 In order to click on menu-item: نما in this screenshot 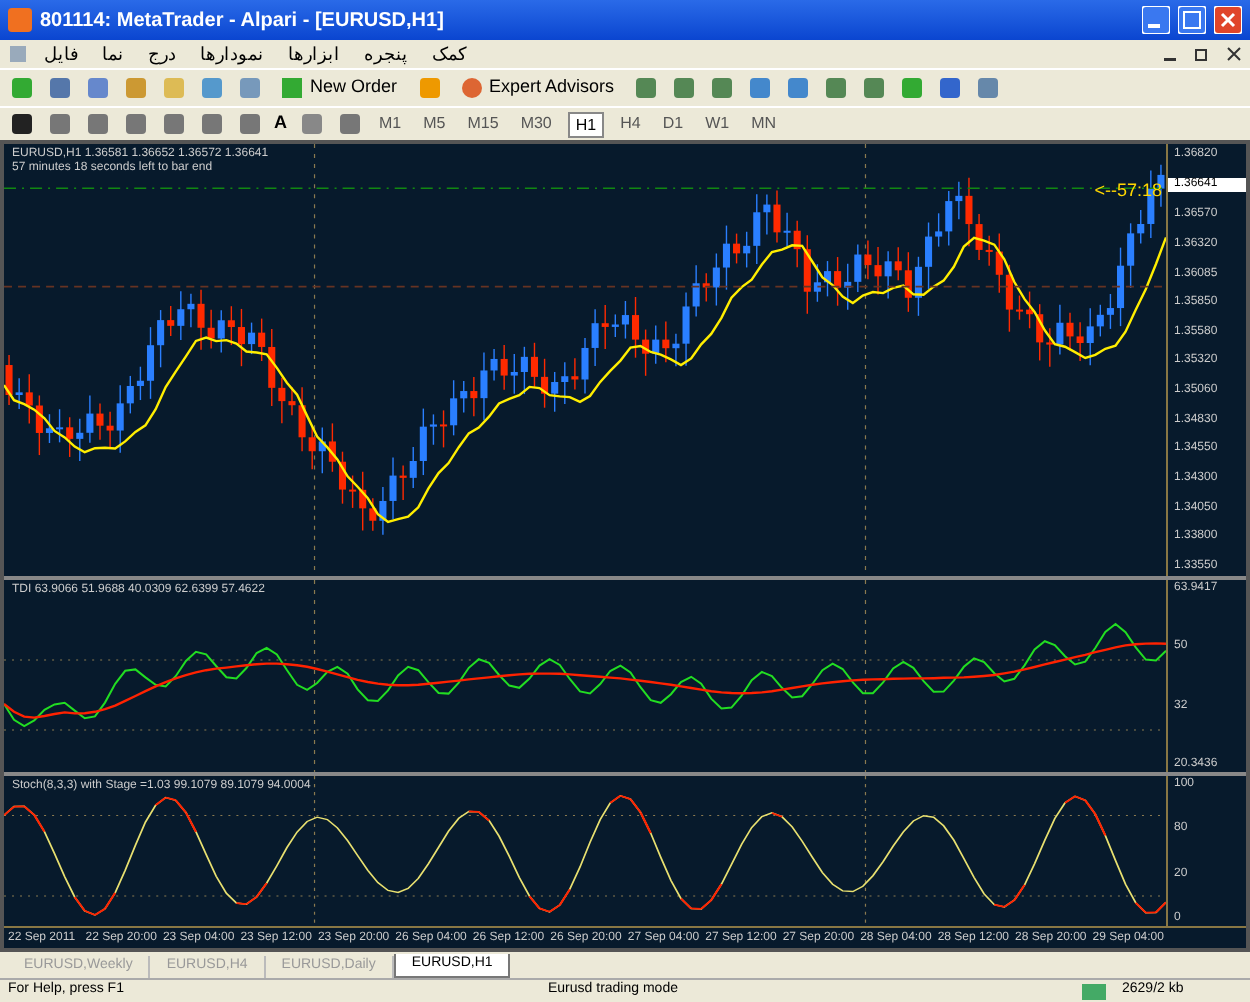, I will do `click(113, 54)`.